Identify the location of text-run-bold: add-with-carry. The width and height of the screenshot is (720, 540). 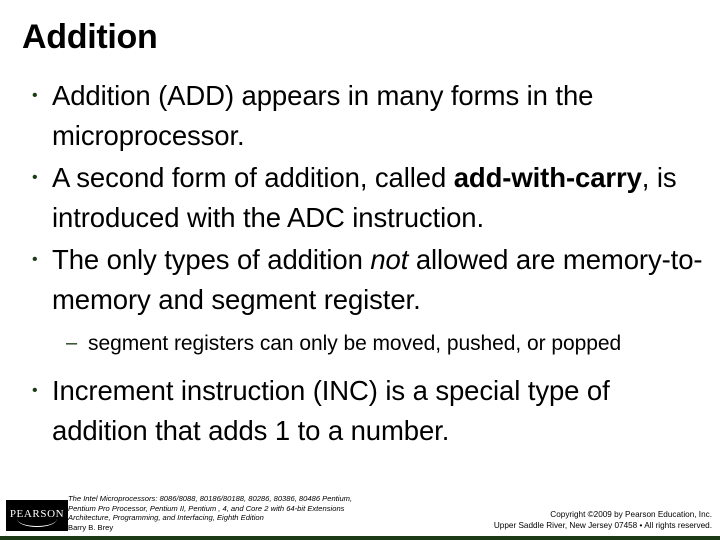
(547, 177).